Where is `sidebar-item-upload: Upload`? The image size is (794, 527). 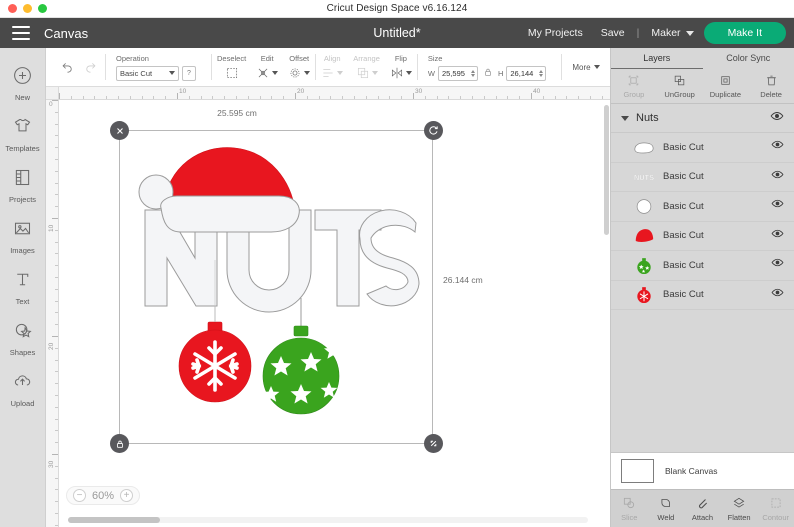 sidebar-item-upload: Upload is located at coordinates (23, 389).